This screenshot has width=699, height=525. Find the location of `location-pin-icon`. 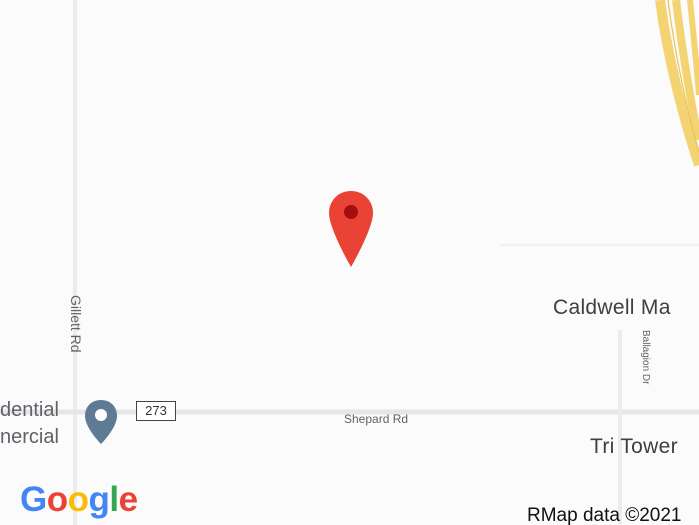

location-pin-icon is located at coordinates (101, 422).